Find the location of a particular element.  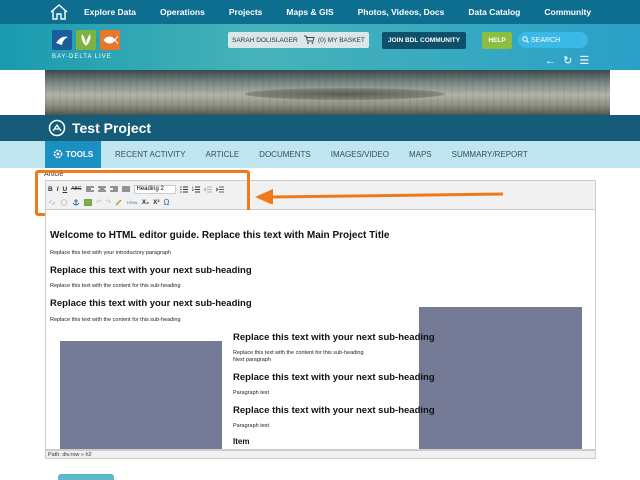

header-icon-group: ← ↻ ☰ is located at coordinates (567, 60).